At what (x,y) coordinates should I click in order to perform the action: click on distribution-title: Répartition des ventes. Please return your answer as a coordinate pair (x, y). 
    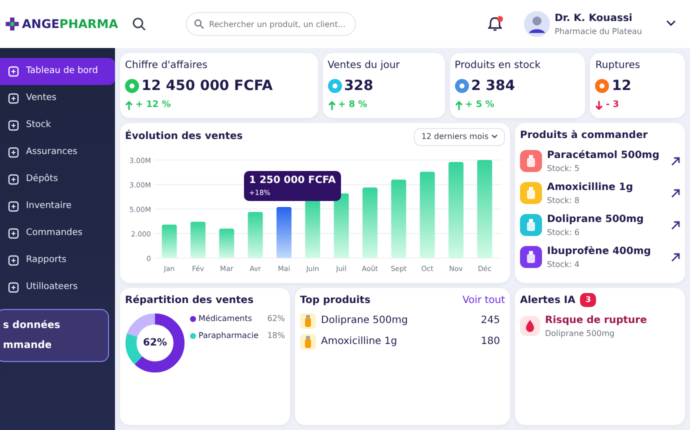
    Looking at the image, I should click on (190, 301).